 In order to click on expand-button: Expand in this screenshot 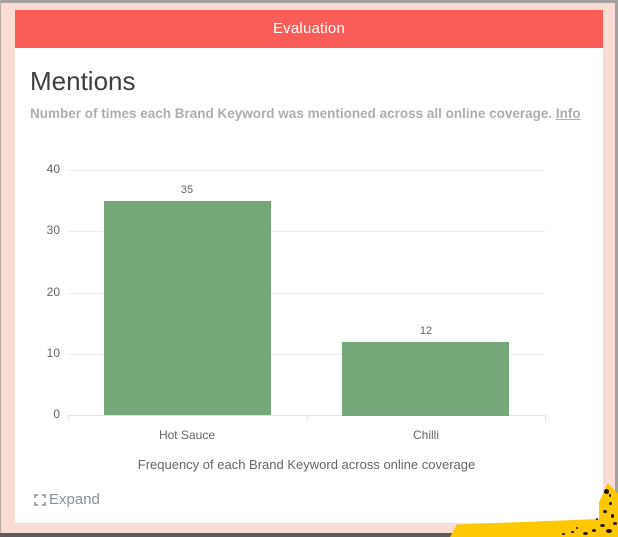, I will do `click(67, 499)`.